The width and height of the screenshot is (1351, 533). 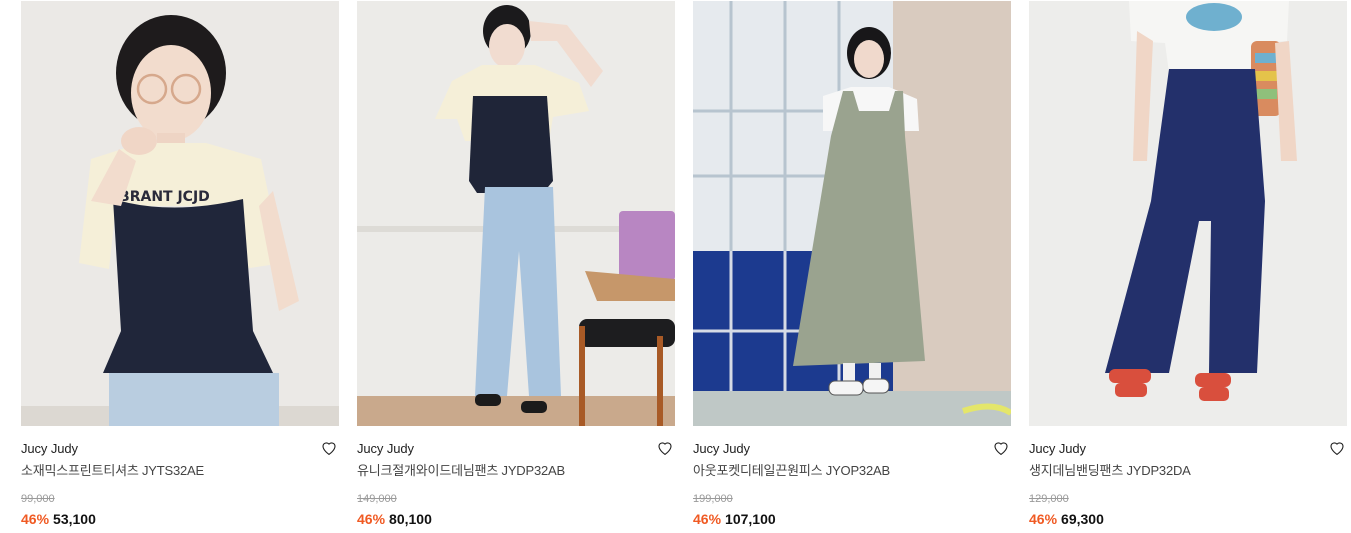 What do you see at coordinates (713, 499) in the screenshot?
I see `original-price: 199,000` at bounding box center [713, 499].